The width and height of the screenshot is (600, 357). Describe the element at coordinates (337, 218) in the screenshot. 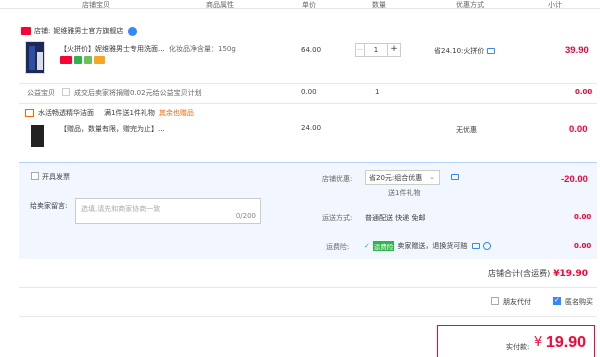

I see `shipping-label: 运送方式:` at that location.